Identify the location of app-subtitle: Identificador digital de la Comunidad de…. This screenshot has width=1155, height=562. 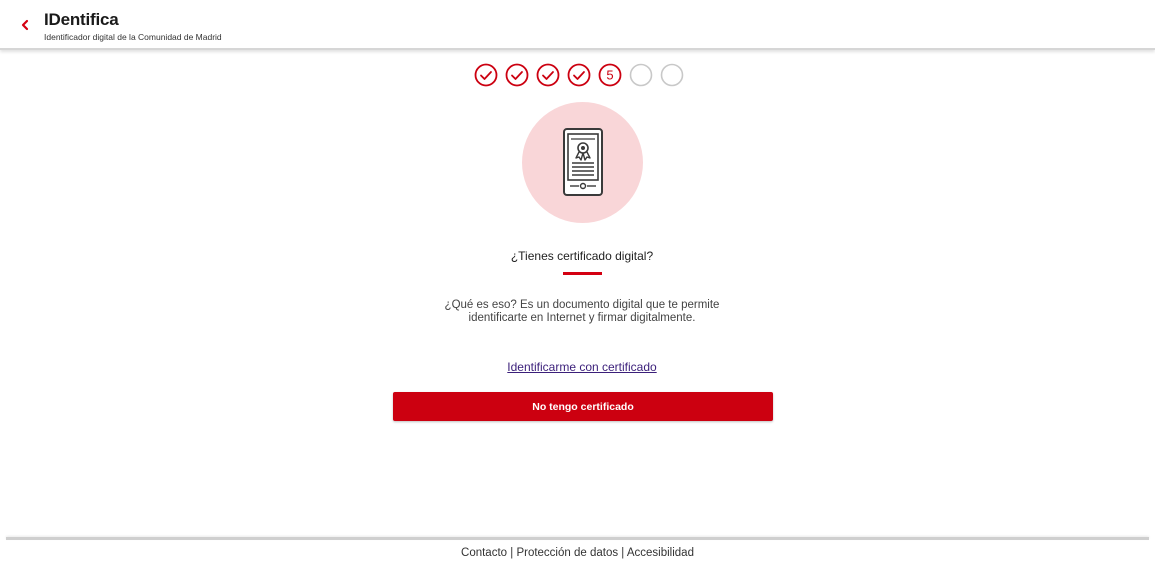
(133, 37).